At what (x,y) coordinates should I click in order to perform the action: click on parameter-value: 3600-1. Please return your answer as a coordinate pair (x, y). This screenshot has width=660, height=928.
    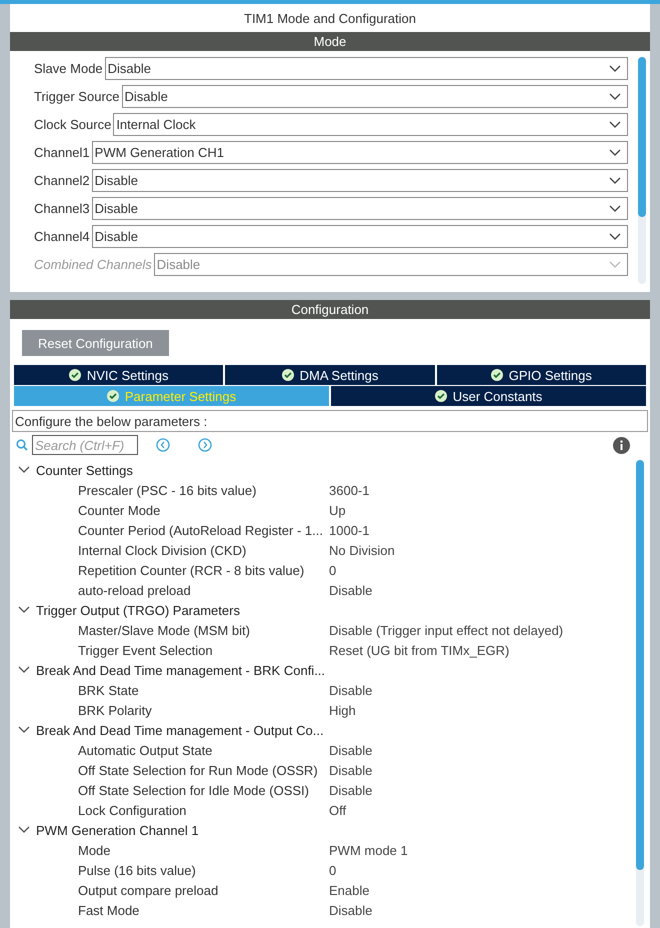
    Looking at the image, I should click on (481, 490).